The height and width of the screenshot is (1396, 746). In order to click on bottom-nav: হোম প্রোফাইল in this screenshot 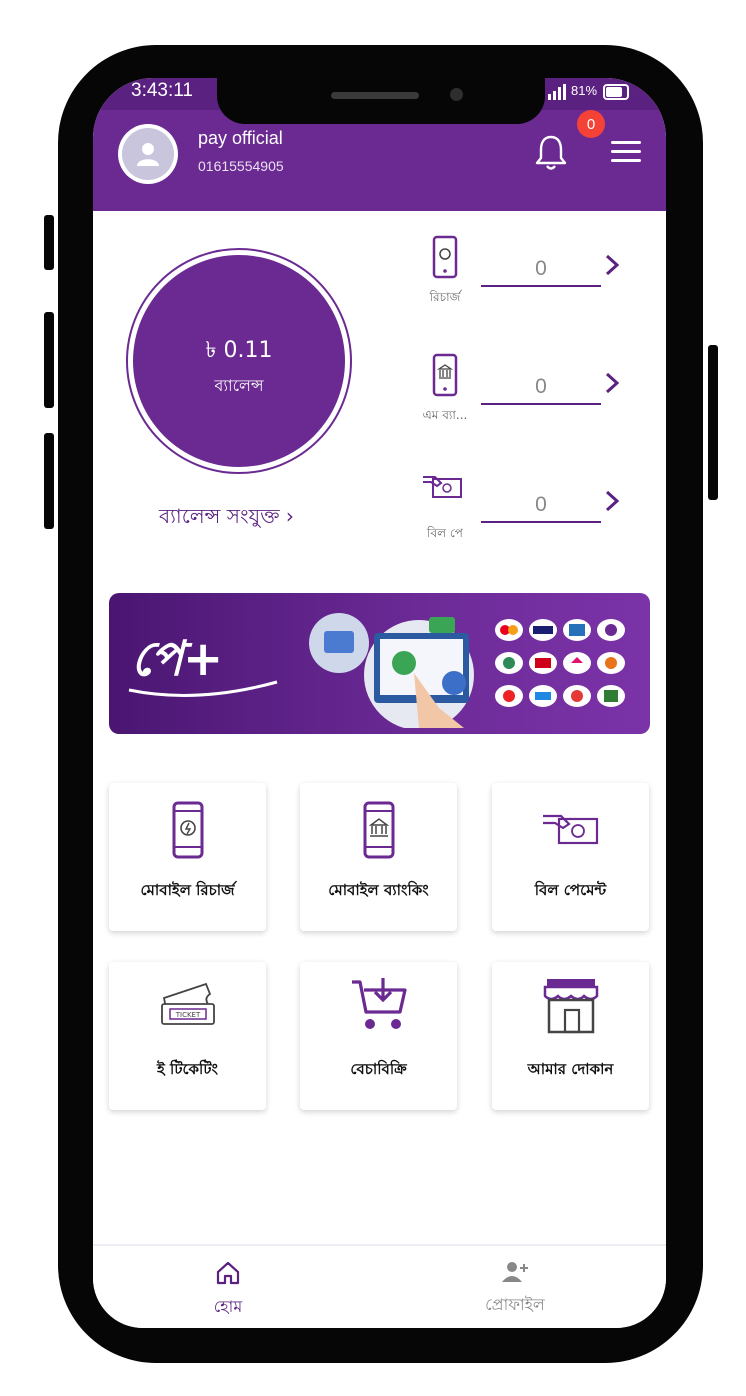, I will do `click(379, 1286)`.